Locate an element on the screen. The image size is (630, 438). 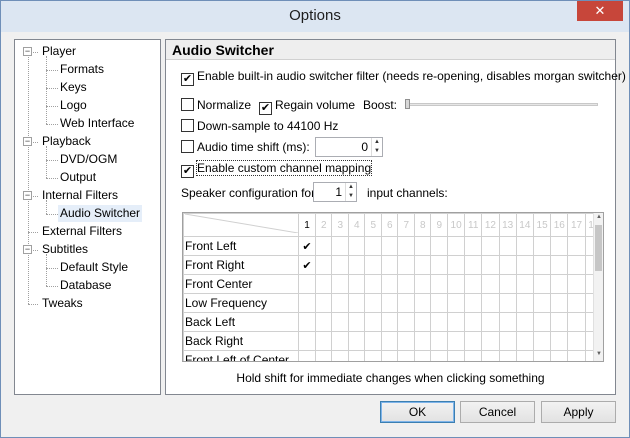
boost-slider-thumb is located at coordinates (407, 104).